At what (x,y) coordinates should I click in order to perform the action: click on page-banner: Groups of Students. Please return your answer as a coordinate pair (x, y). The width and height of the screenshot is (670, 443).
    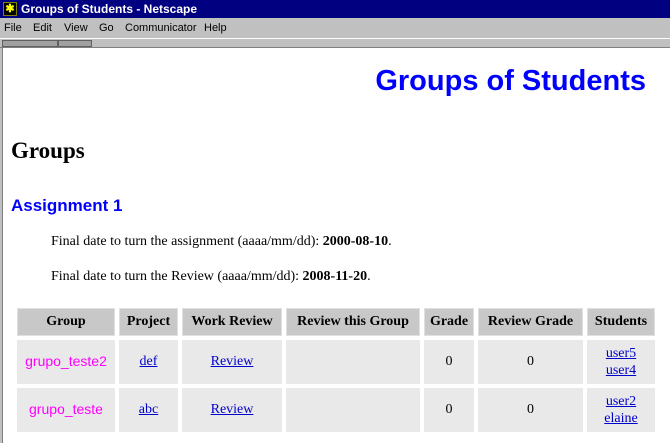
    Looking at the image, I should click on (510, 81).